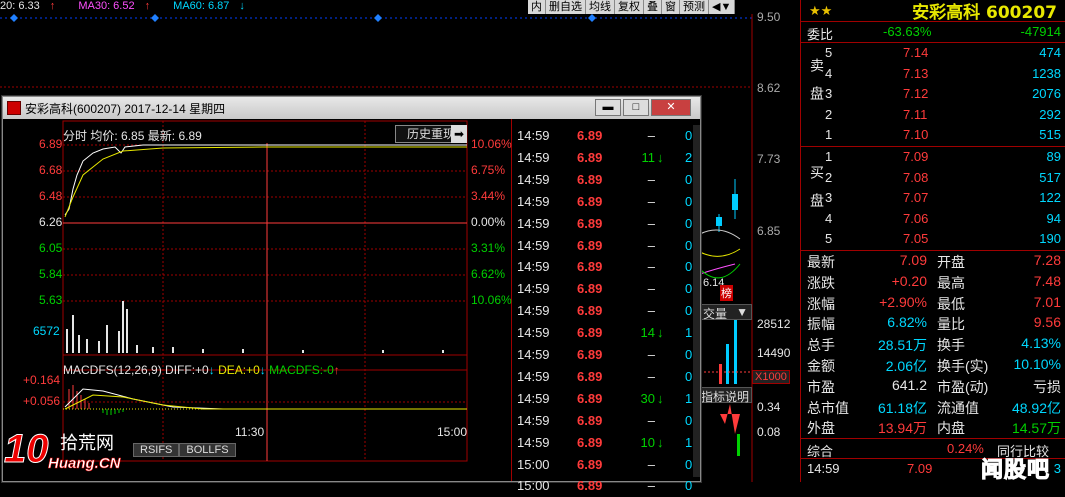 Image resolution: width=1065 pixels, height=497 pixels. What do you see at coordinates (829, 177) in the screenshot?
I see `level-num: 2` at bounding box center [829, 177].